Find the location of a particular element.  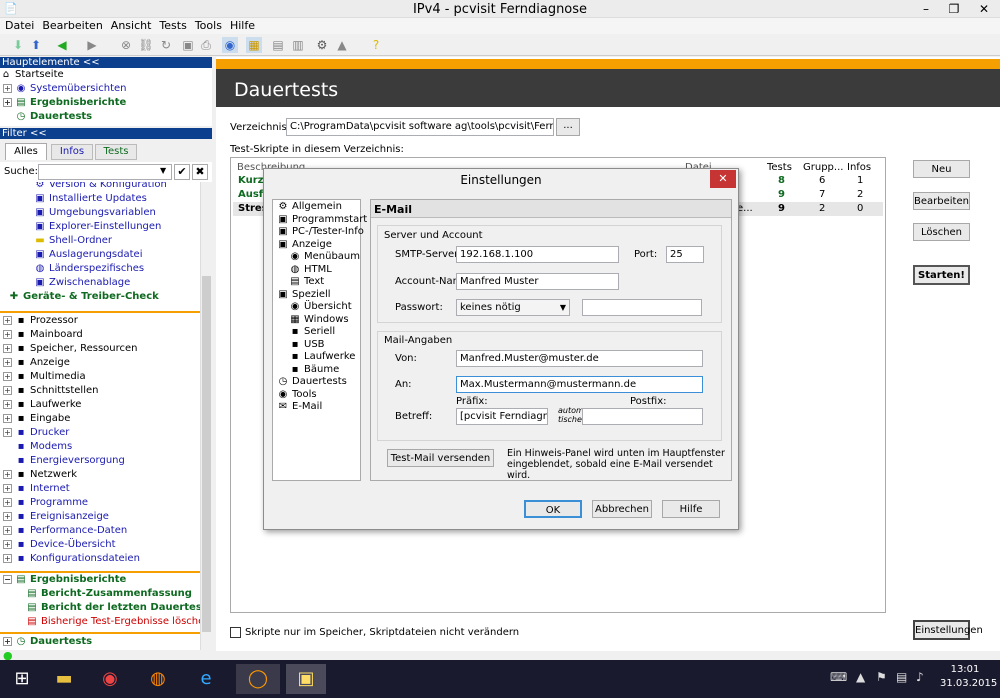

minimize-icon: – is located at coordinates (926, 9).